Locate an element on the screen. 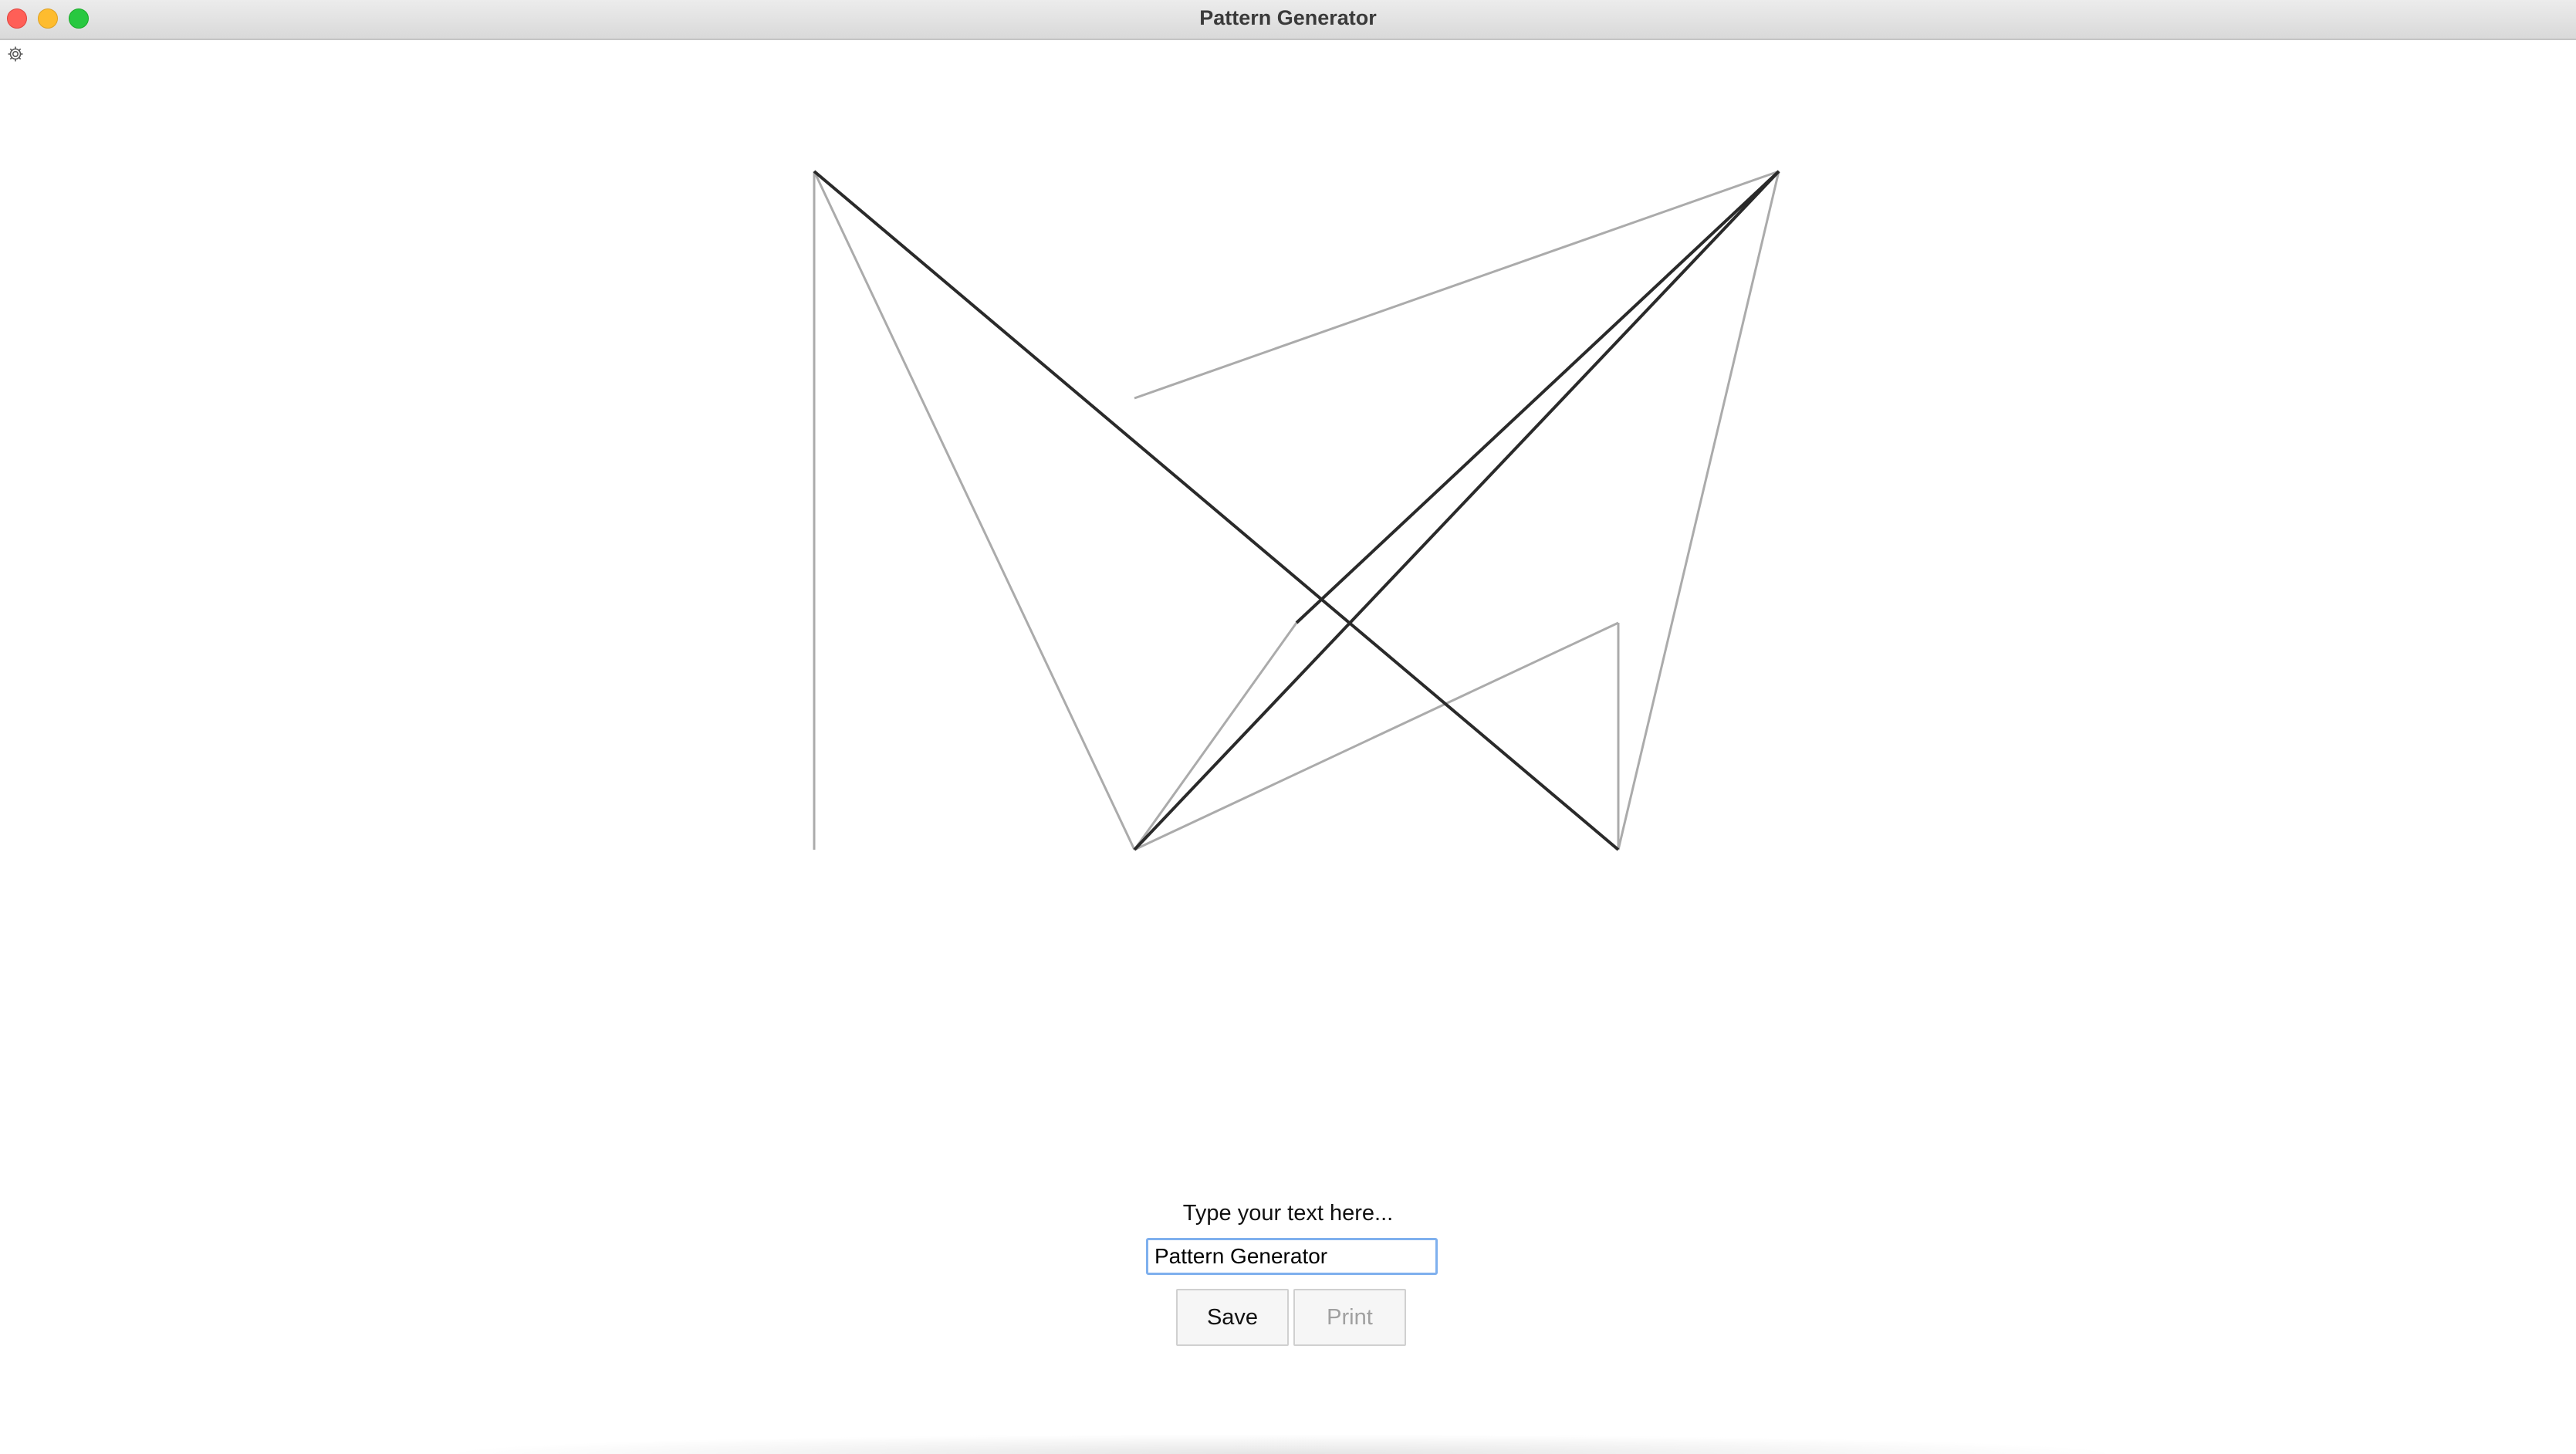 This screenshot has height=1454, width=2576. title-bar: Pattern Generator is located at coordinates (1288, 20).